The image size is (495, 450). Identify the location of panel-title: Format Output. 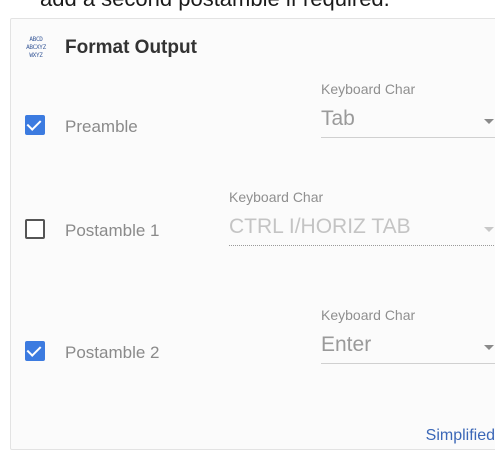
(131, 47).